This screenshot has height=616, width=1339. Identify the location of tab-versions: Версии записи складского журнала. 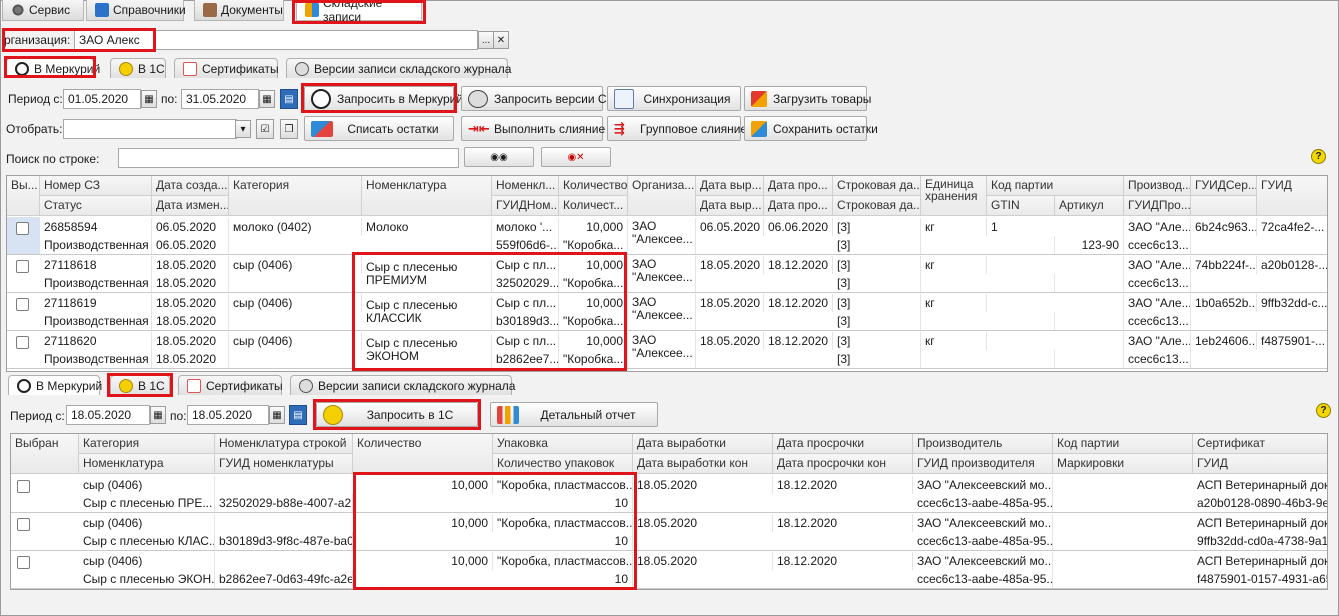
(398, 68).